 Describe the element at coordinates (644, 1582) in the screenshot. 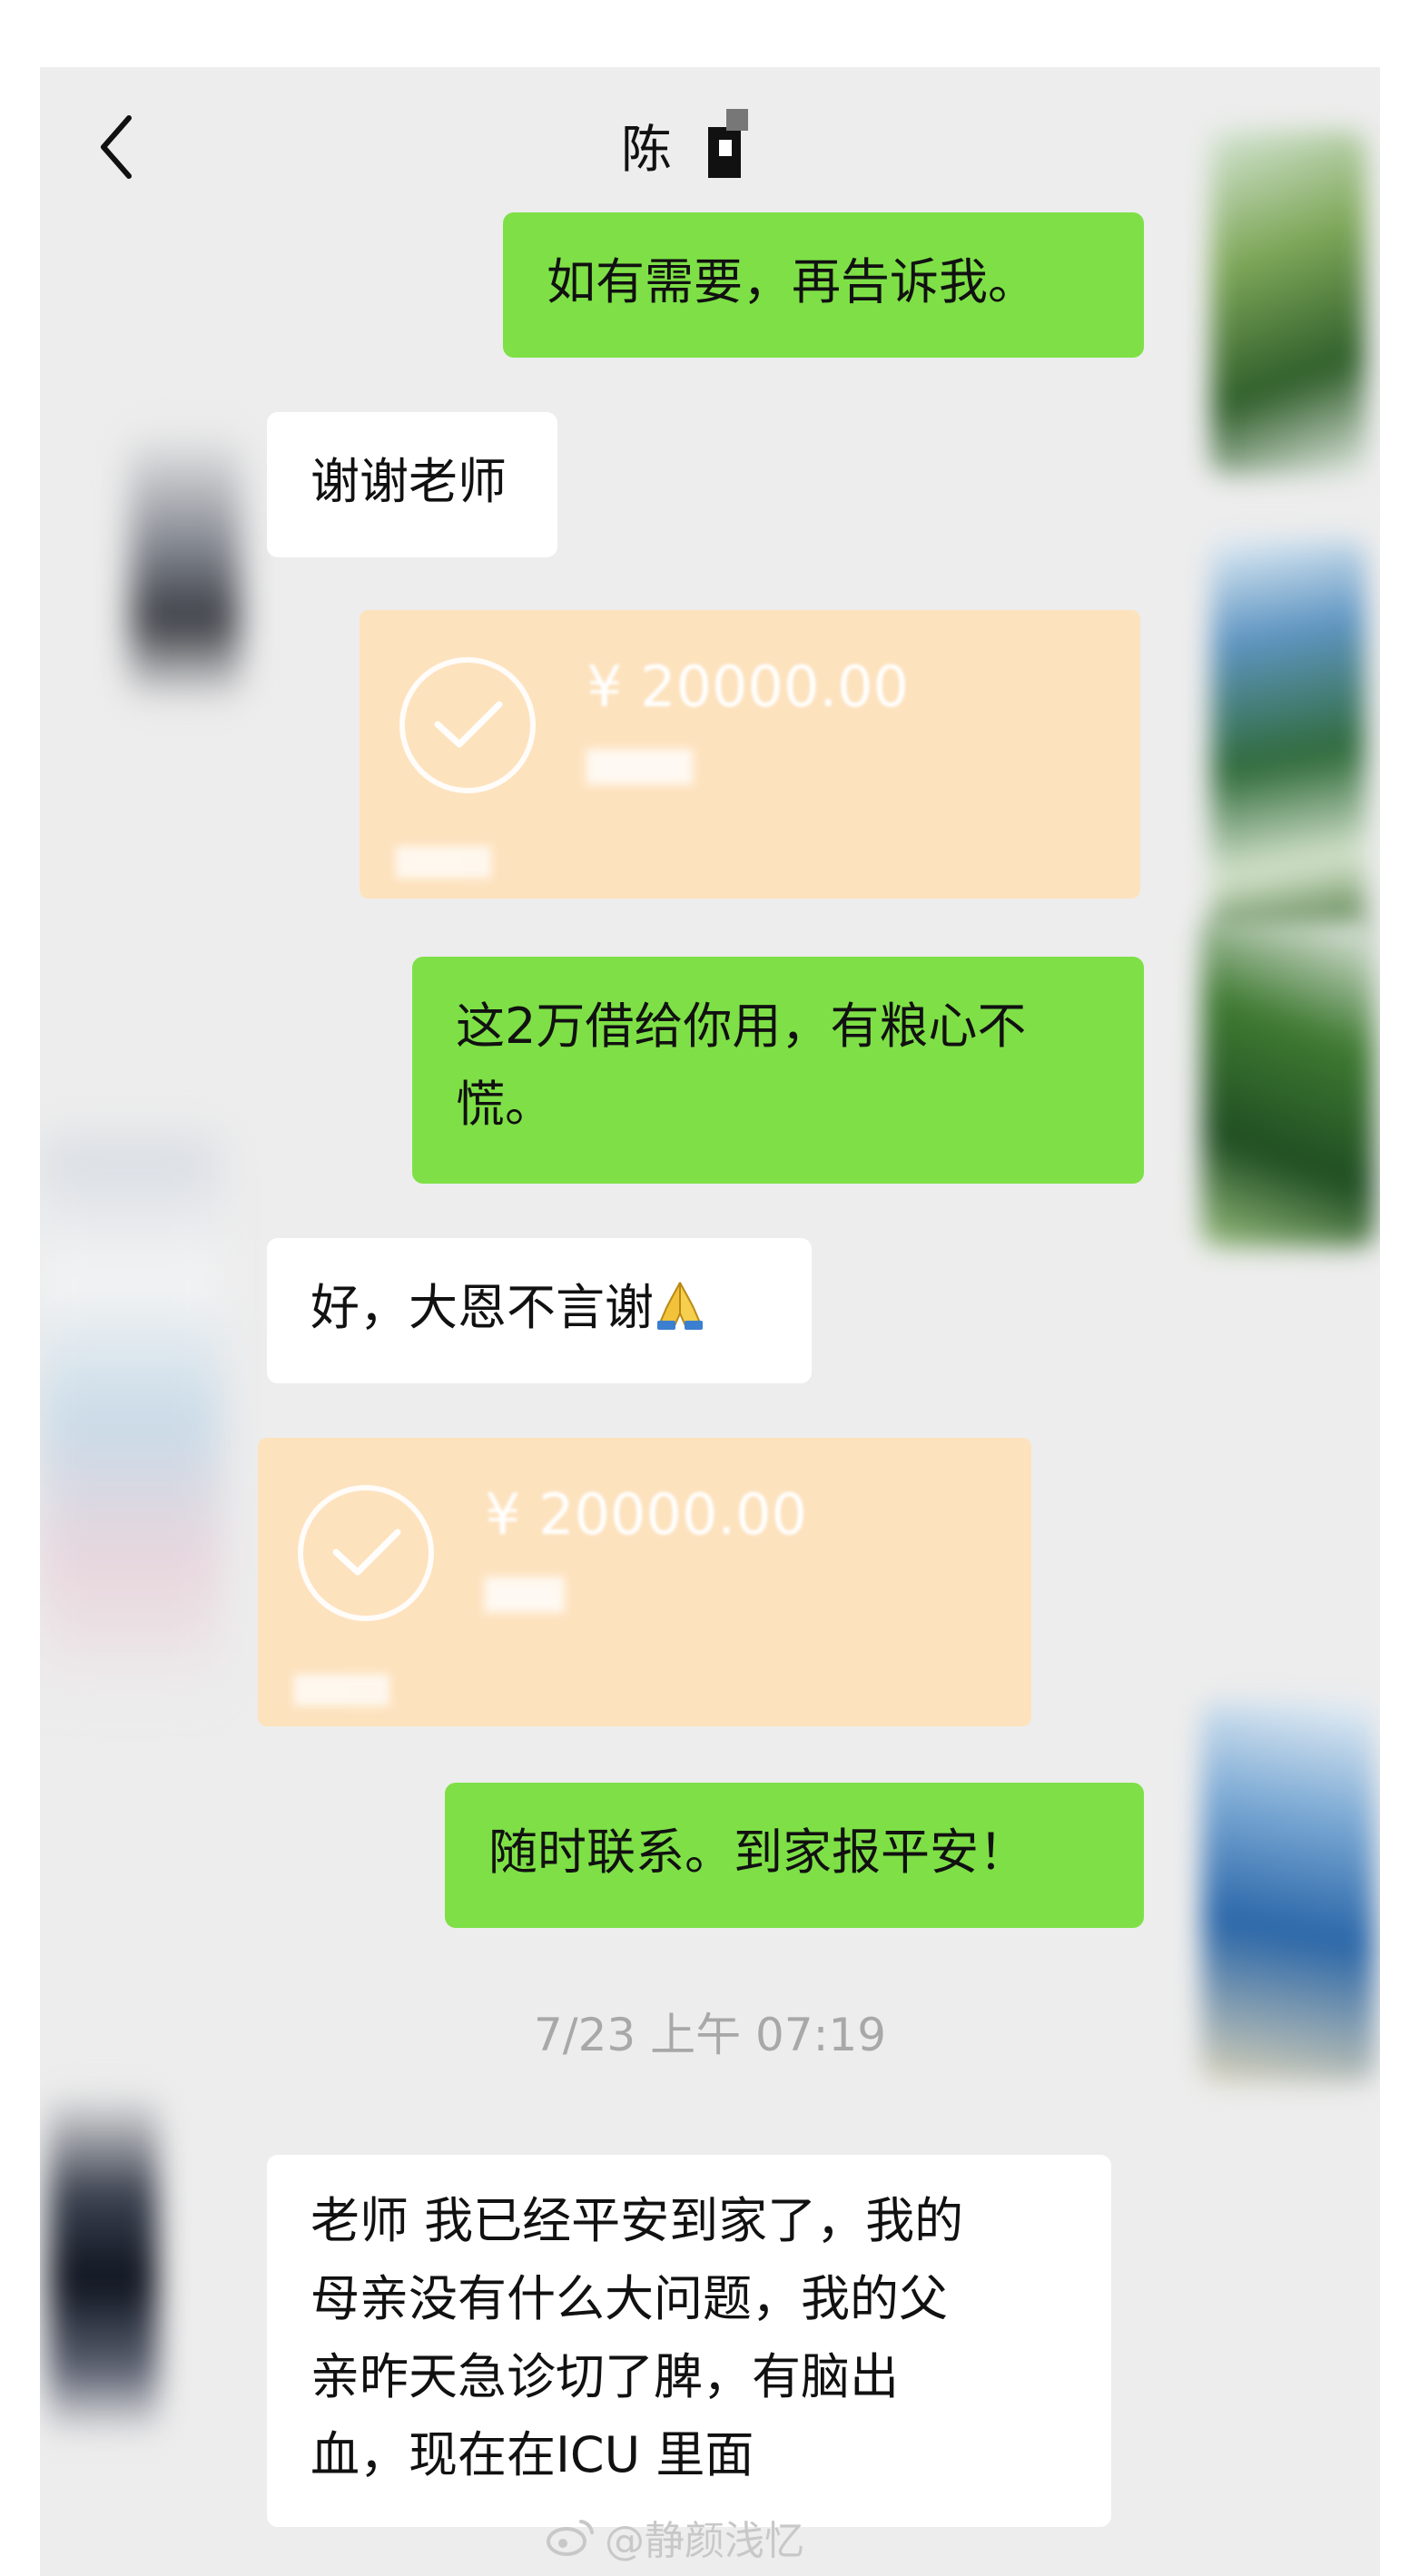

I see `transfer-card-incoming: ¥ 20000.00 ▇▇▇ ▇▇▇▇` at that location.